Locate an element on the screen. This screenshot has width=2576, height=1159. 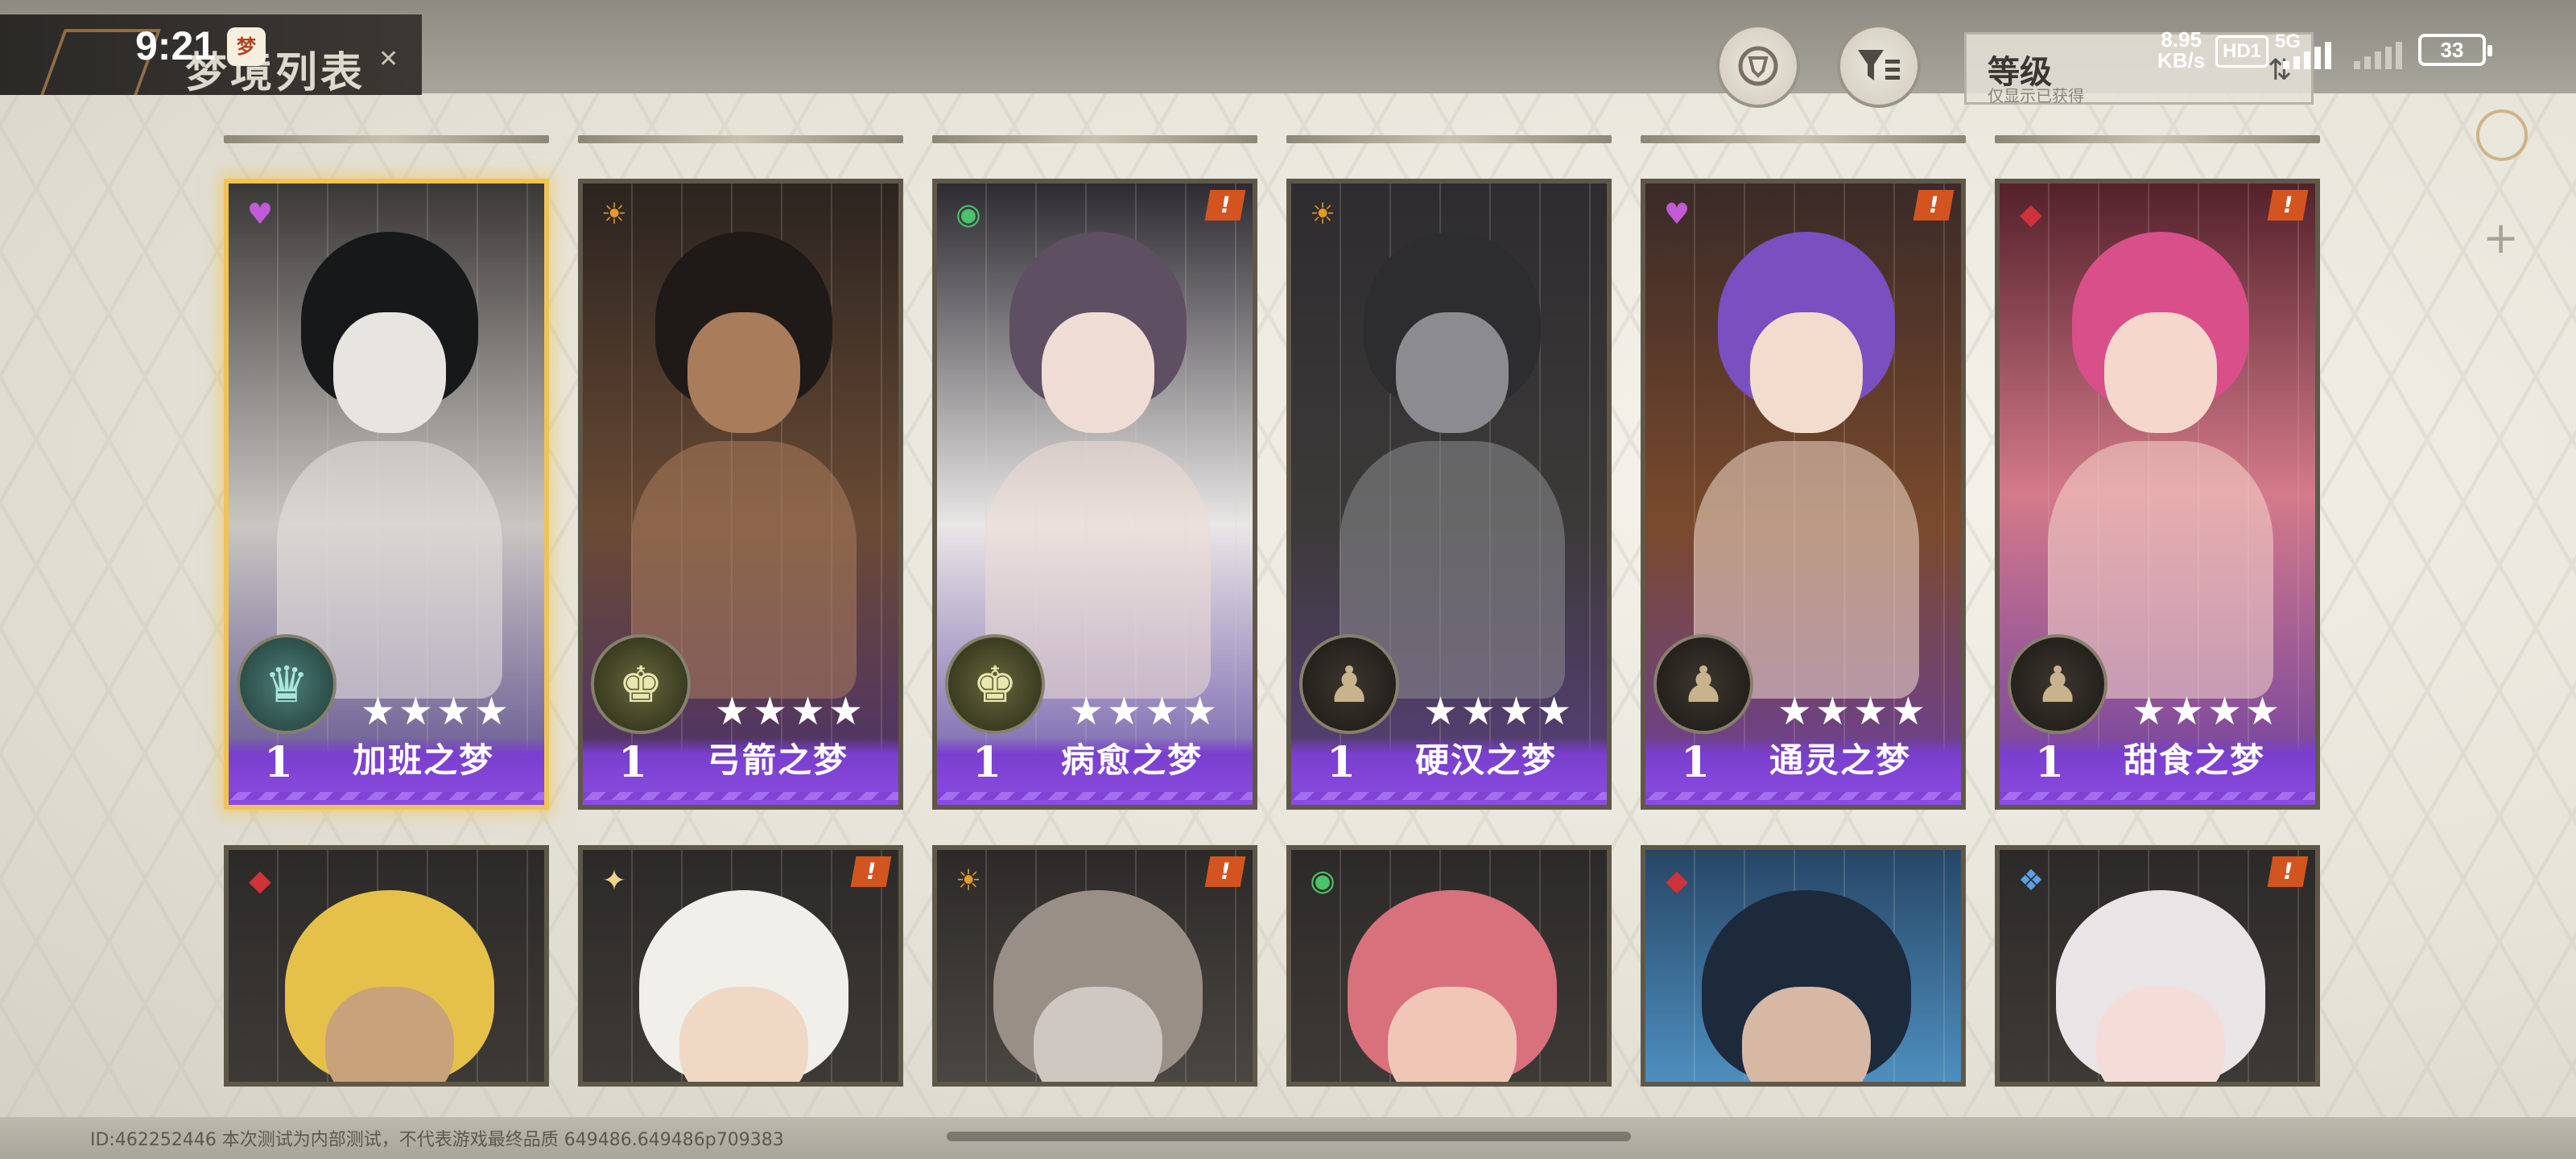
ring-icon is located at coordinates (2502, 135).